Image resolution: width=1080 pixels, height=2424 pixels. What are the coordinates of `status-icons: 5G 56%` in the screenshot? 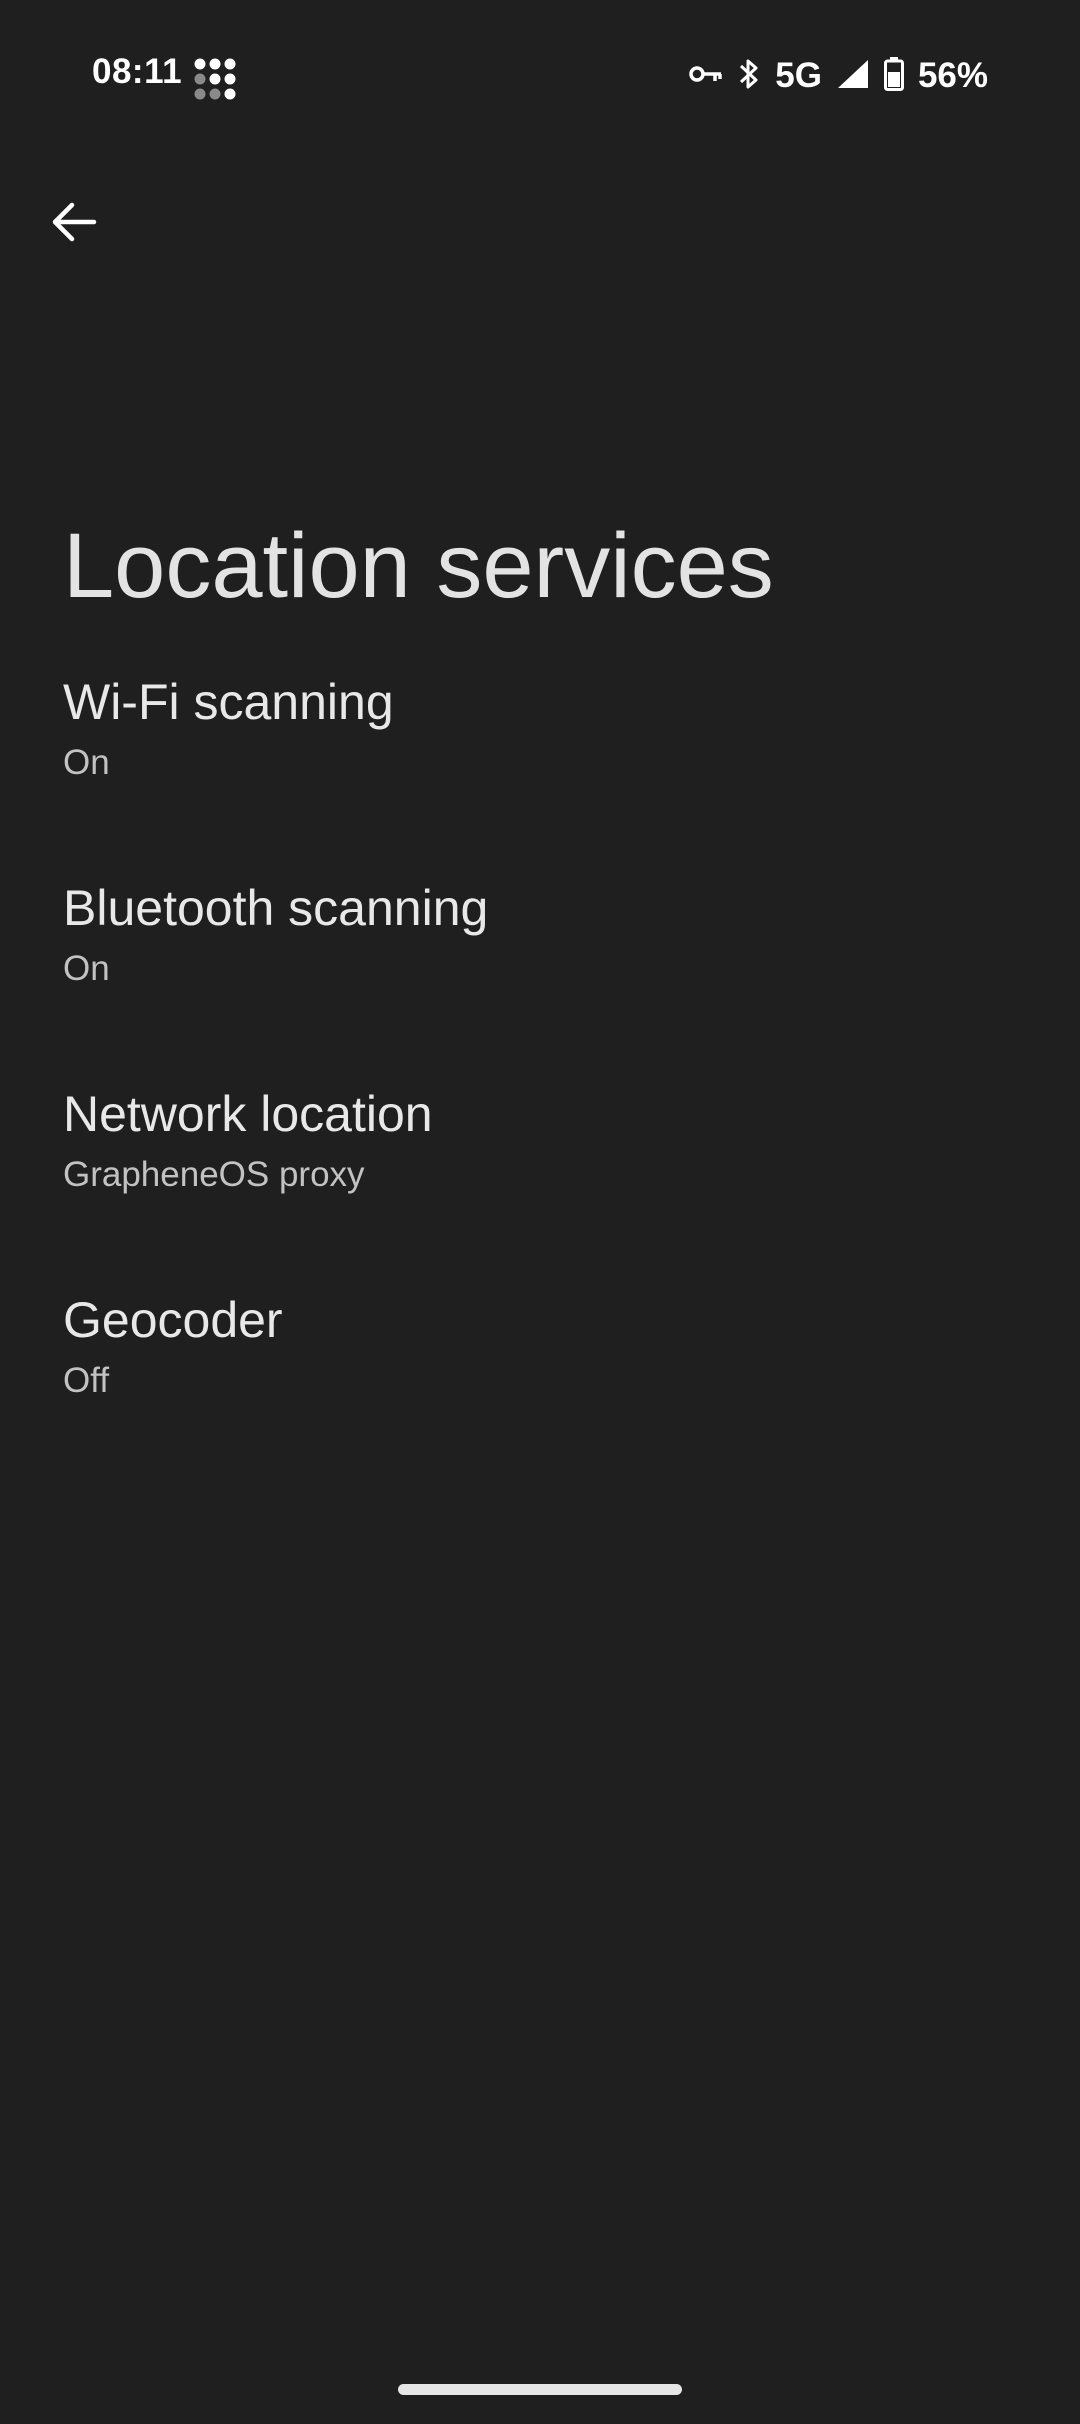 It's located at (838, 76).